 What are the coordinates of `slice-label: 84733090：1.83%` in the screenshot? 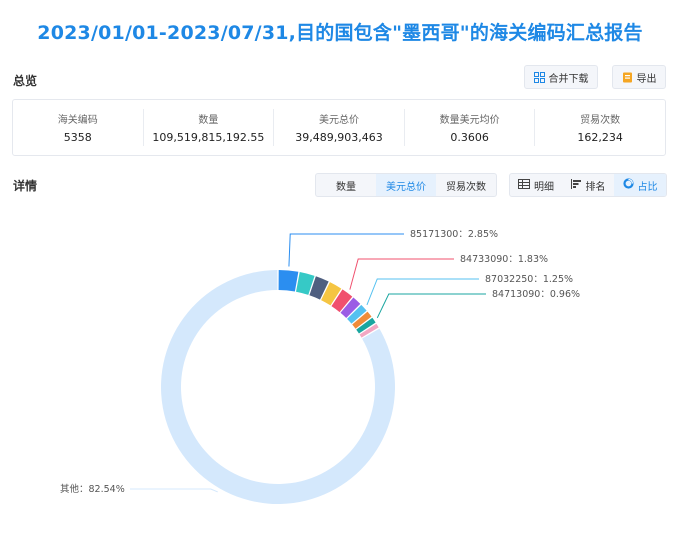 It's located at (504, 259).